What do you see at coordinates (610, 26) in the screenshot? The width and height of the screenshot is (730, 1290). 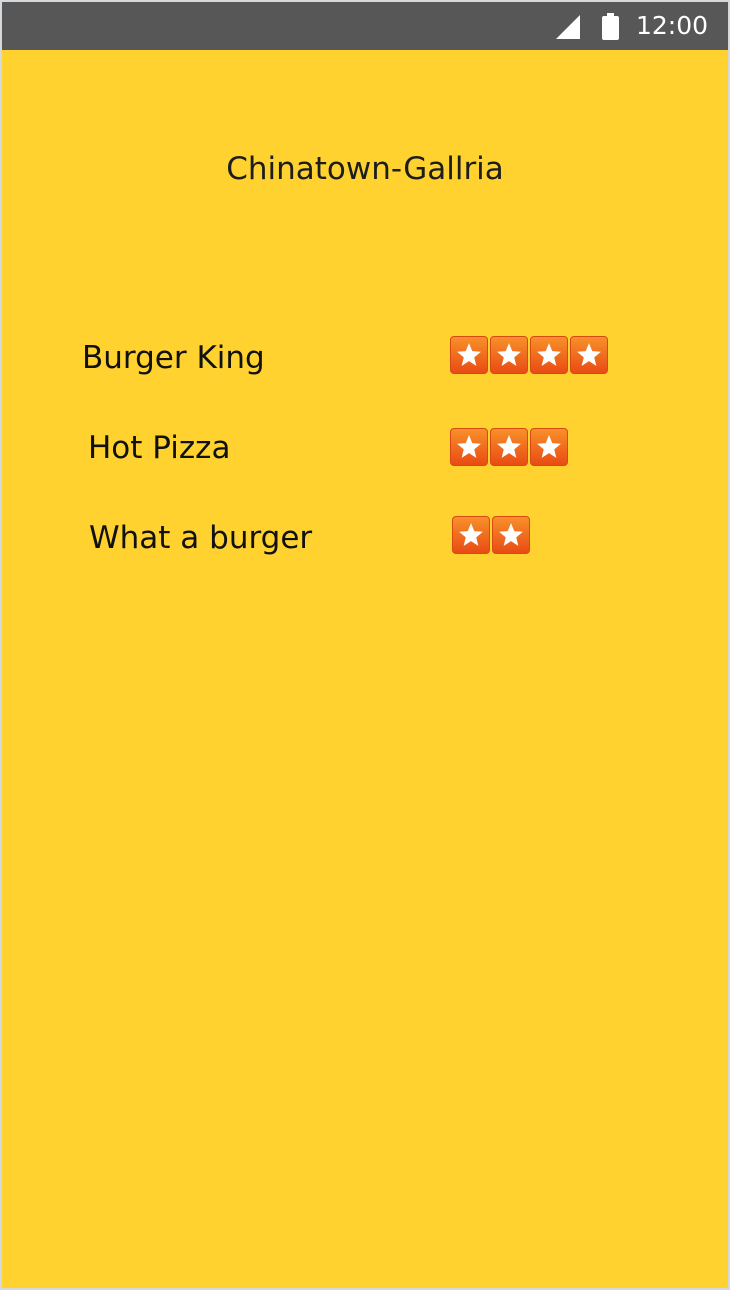 I see `battery-icon` at bounding box center [610, 26].